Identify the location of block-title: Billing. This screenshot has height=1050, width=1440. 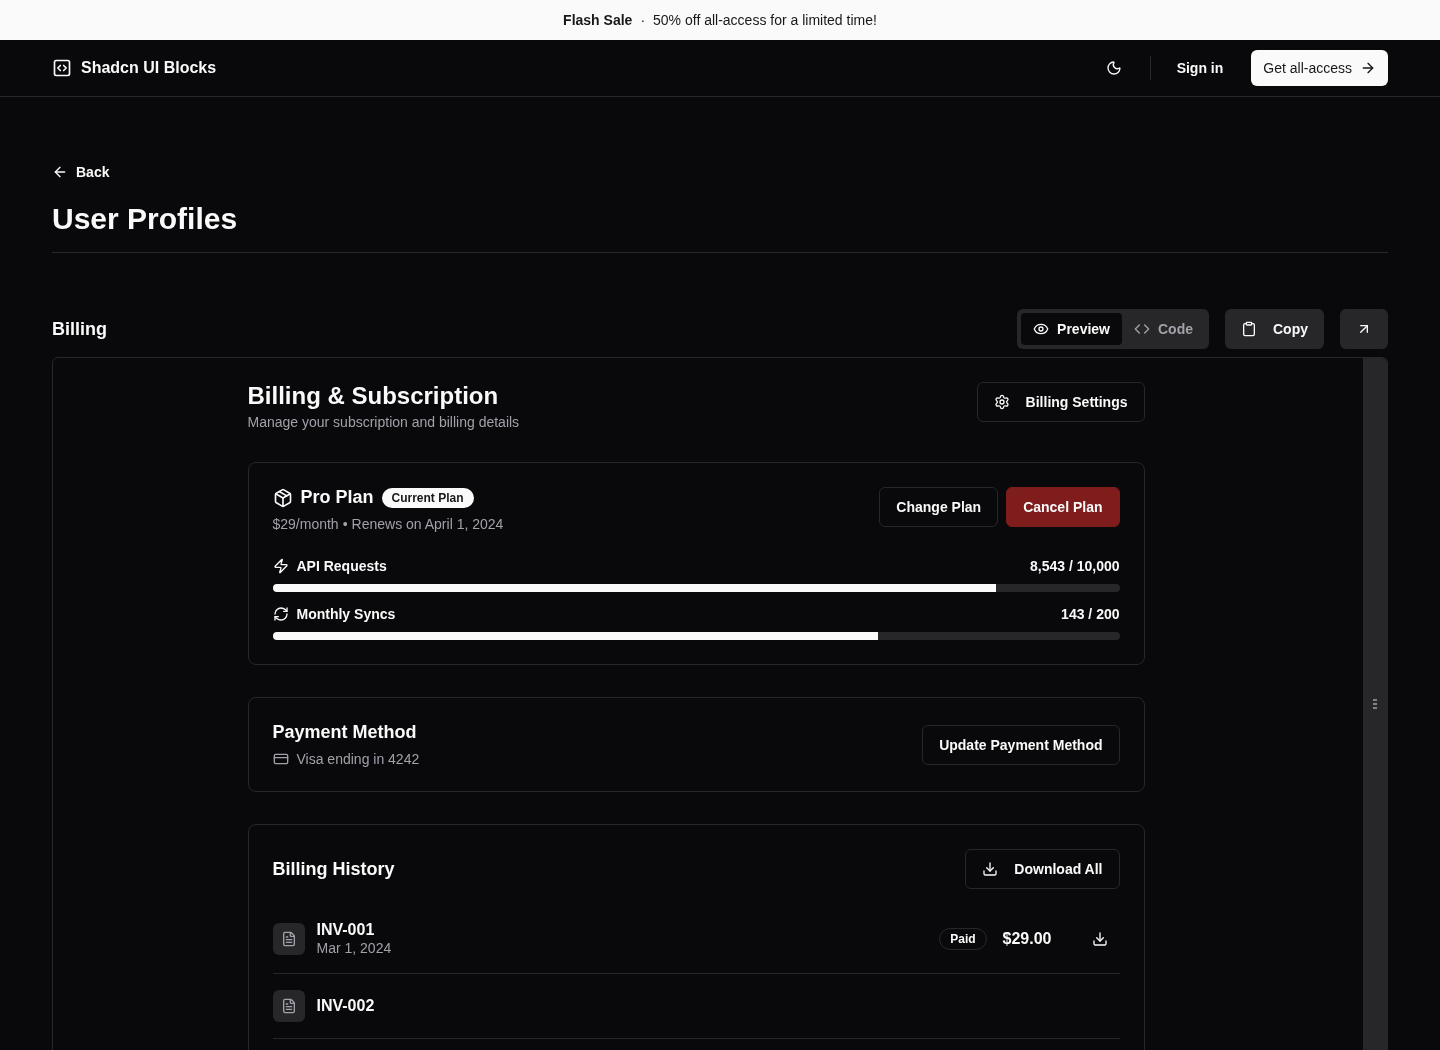
(80, 329).